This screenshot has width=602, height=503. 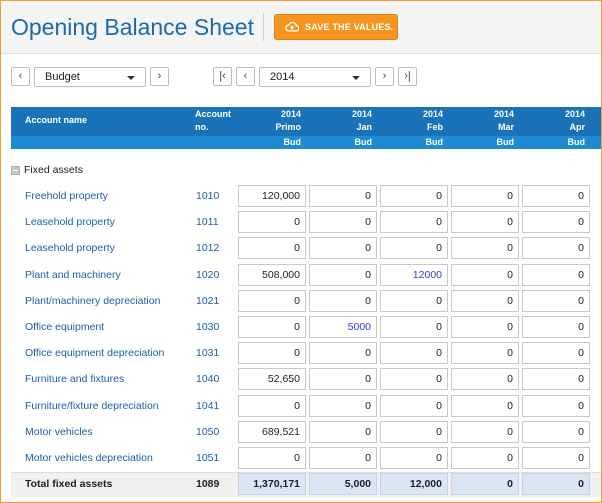 What do you see at coordinates (208, 353) in the screenshot?
I see `account-no: 1031` at bounding box center [208, 353].